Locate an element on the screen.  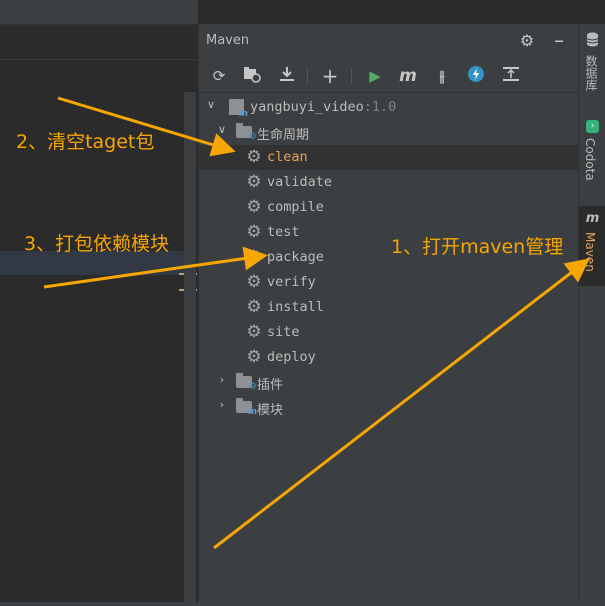
minimize-icon: – is located at coordinates (559, 40).